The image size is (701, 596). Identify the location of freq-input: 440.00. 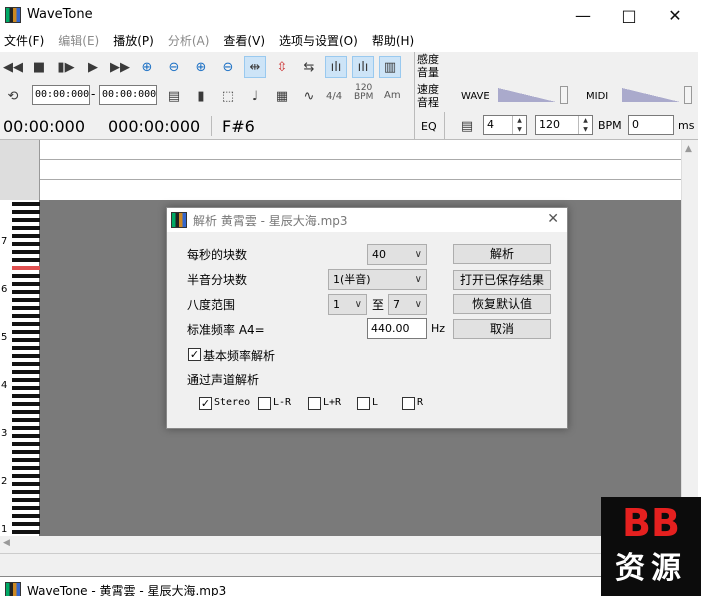
(397, 328).